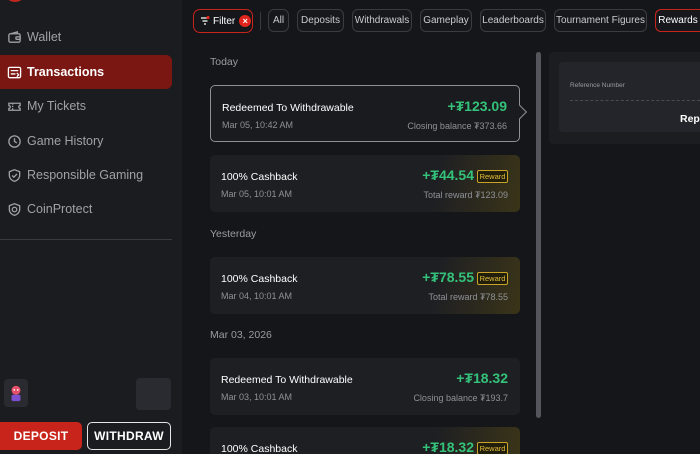  Describe the element at coordinates (460, 398) in the screenshot. I see `transaction-closing-balance: Closing balance ₮193.7` at that location.